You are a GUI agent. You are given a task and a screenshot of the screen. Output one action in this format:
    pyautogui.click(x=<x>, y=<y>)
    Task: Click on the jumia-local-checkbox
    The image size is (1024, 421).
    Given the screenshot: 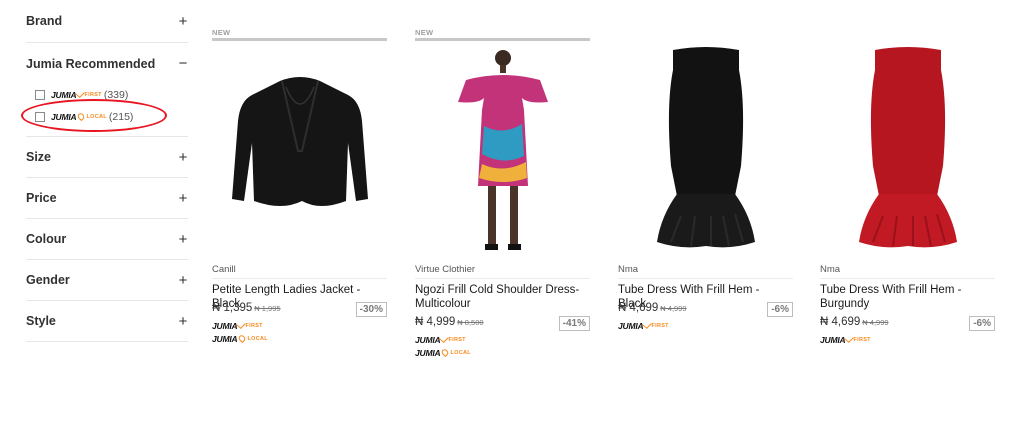 What is the action you would take?
    pyautogui.click(x=40, y=117)
    